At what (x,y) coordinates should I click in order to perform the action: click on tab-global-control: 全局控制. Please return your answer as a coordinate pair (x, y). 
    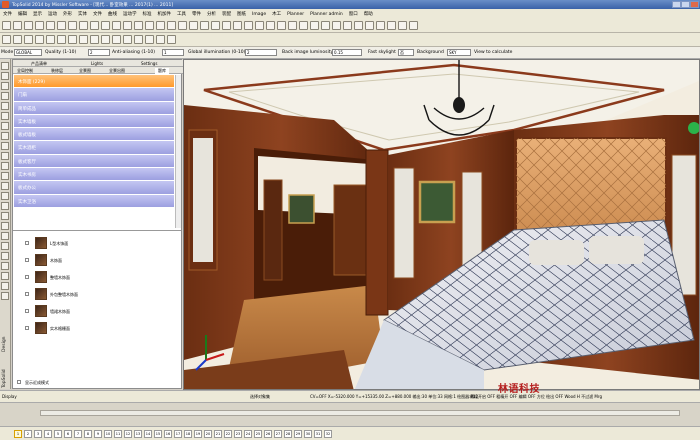
    Looking at the image, I should click on (25, 71).